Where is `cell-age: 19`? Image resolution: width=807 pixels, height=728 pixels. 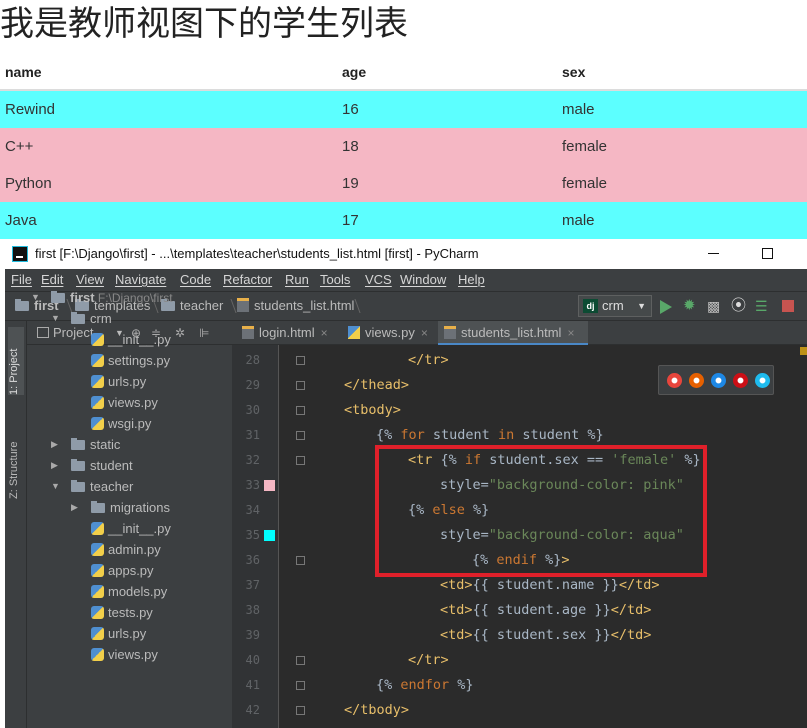 cell-age: 19 is located at coordinates (350, 183).